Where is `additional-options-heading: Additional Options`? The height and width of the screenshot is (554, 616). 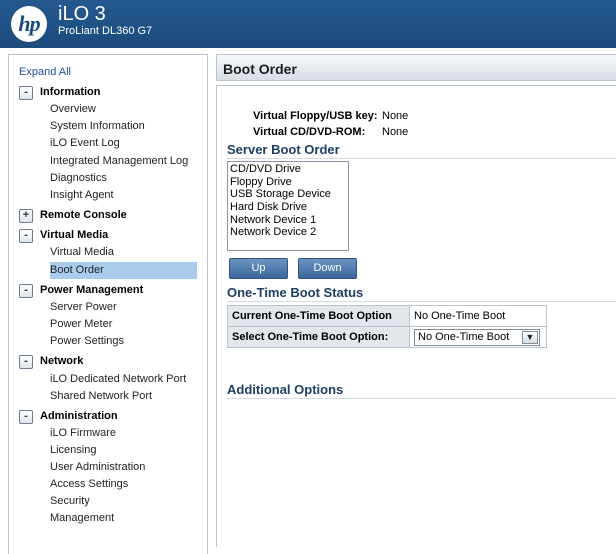 additional-options-heading: Additional Options is located at coordinates (285, 389).